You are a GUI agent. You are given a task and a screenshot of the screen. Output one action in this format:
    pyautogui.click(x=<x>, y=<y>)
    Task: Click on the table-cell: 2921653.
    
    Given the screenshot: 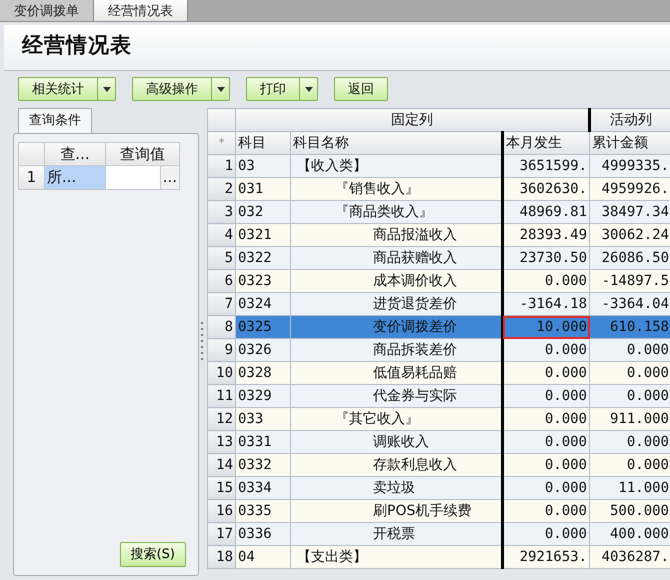 What is the action you would take?
    pyautogui.click(x=546, y=557)
    